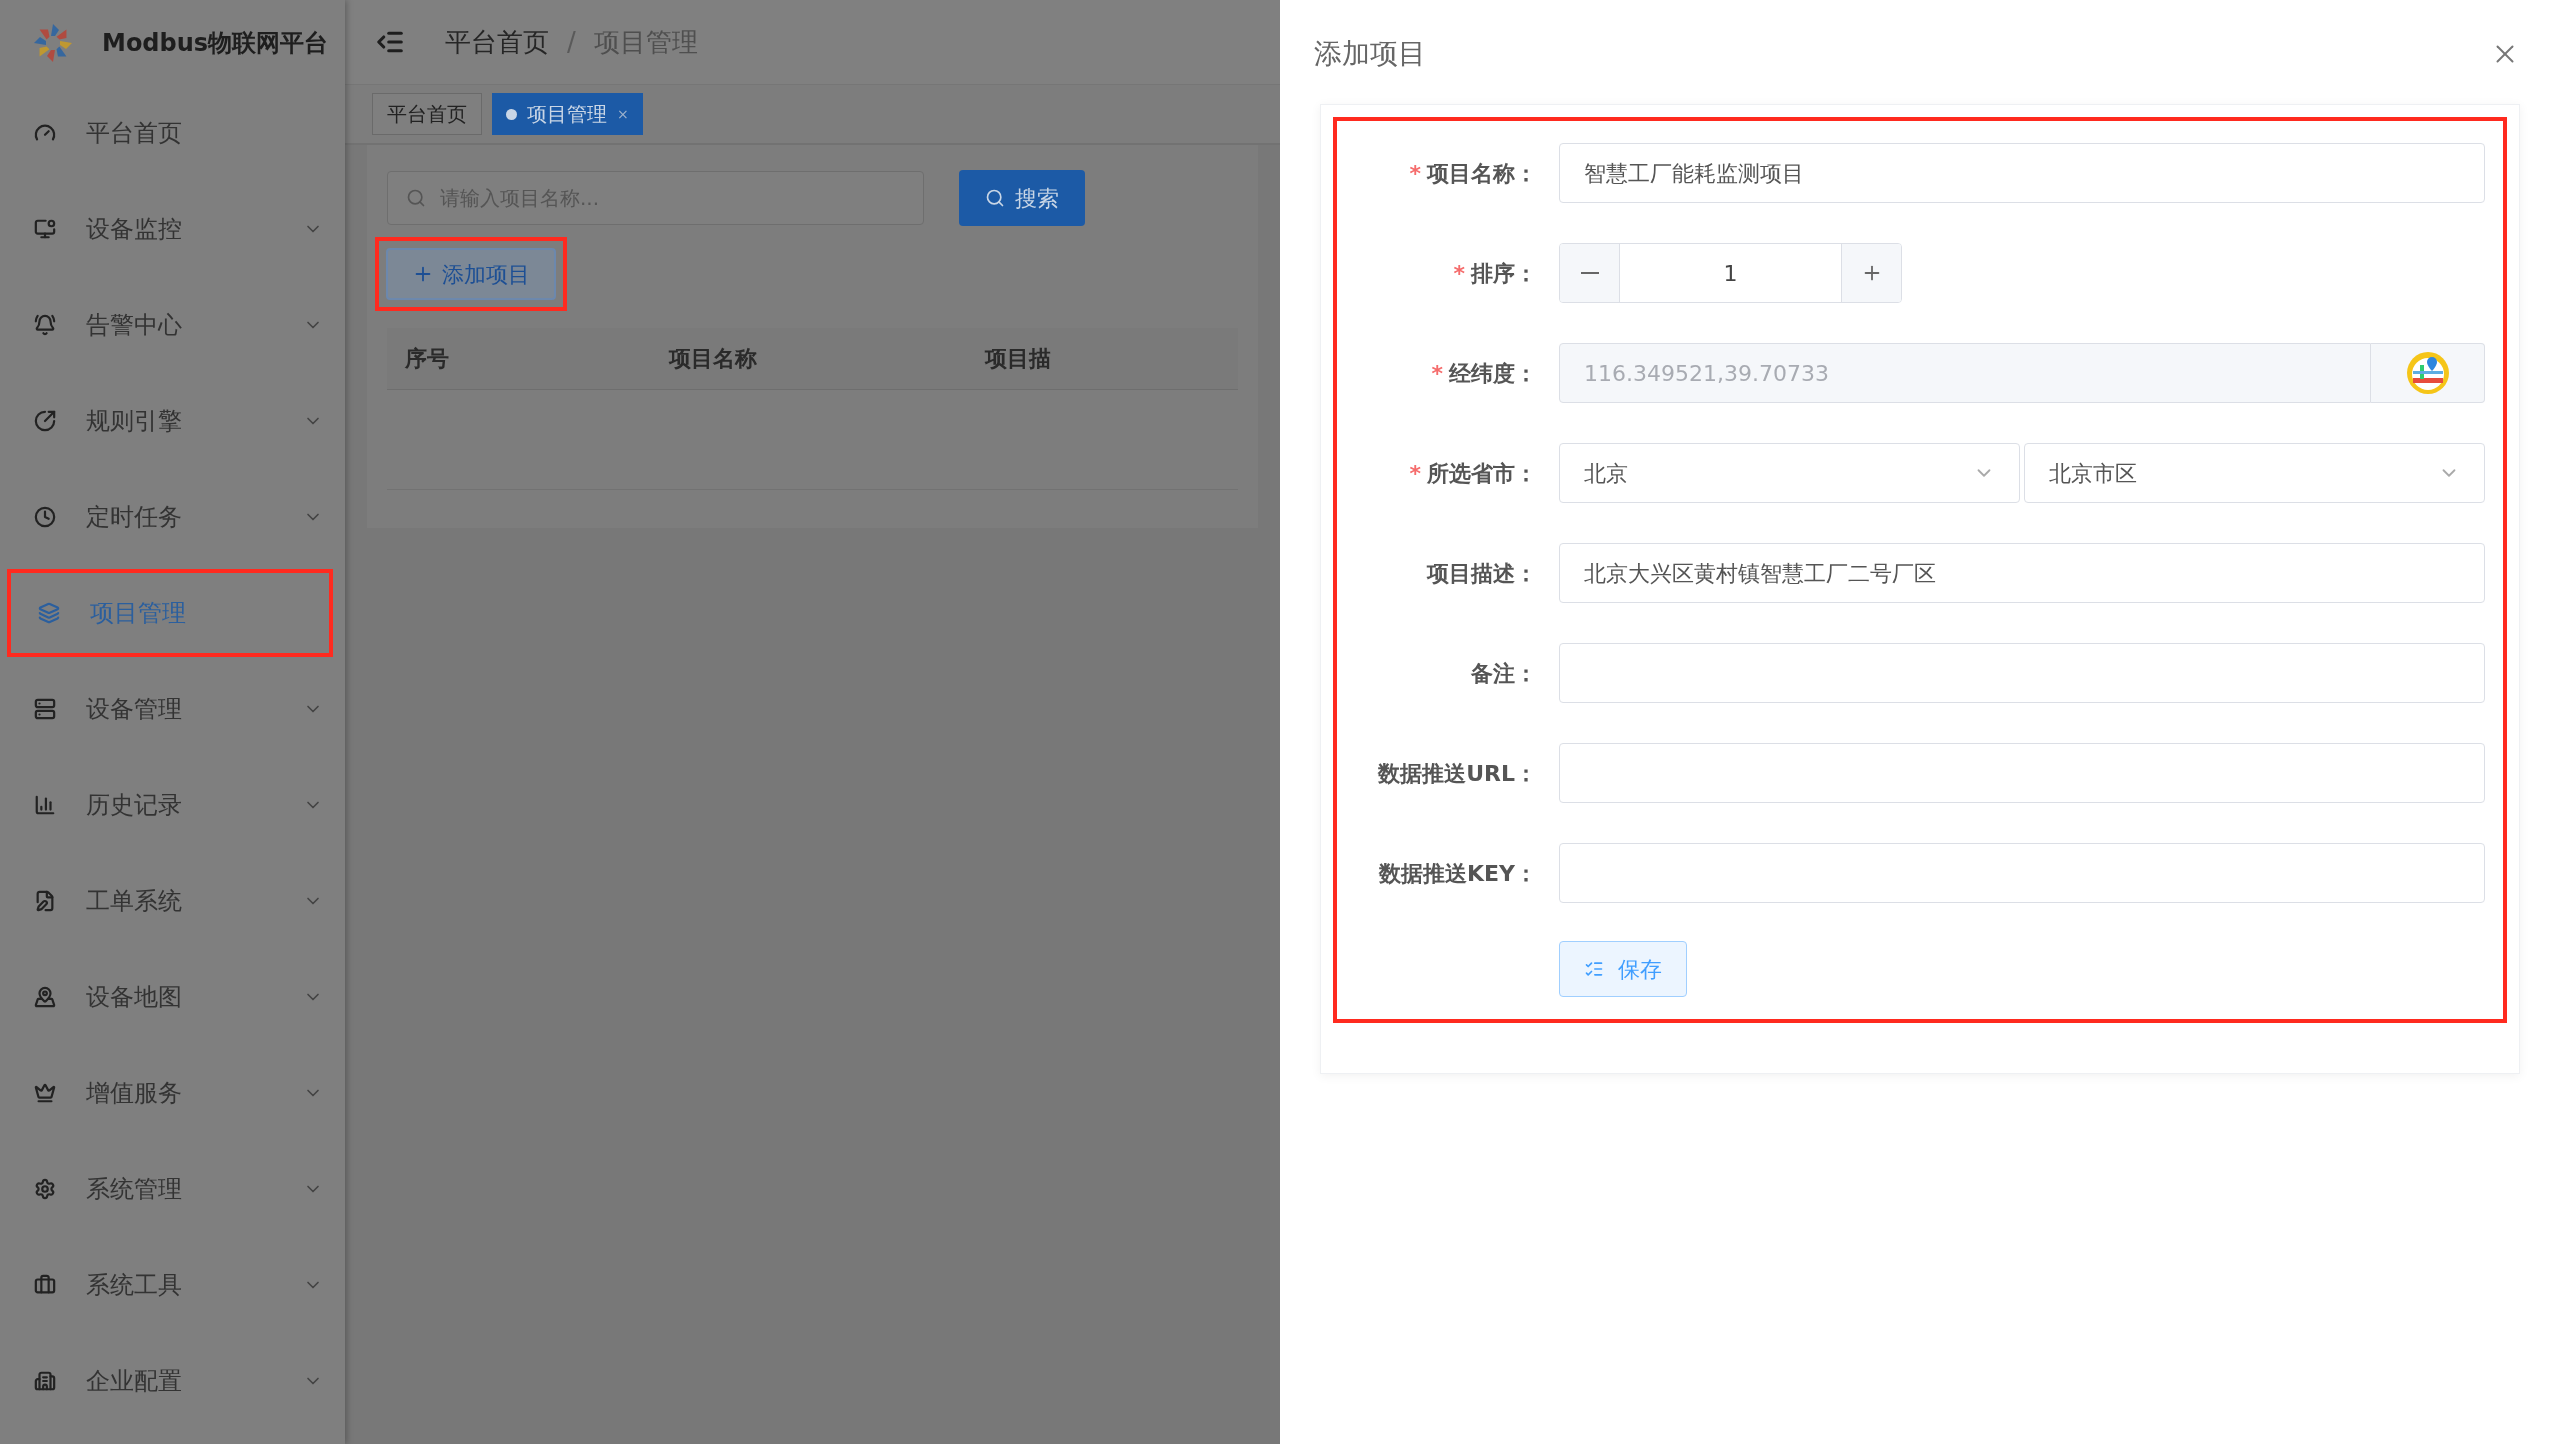 The height and width of the screenshot is (1444, 2560). I want to click on increase-button, so click(1871, 273).